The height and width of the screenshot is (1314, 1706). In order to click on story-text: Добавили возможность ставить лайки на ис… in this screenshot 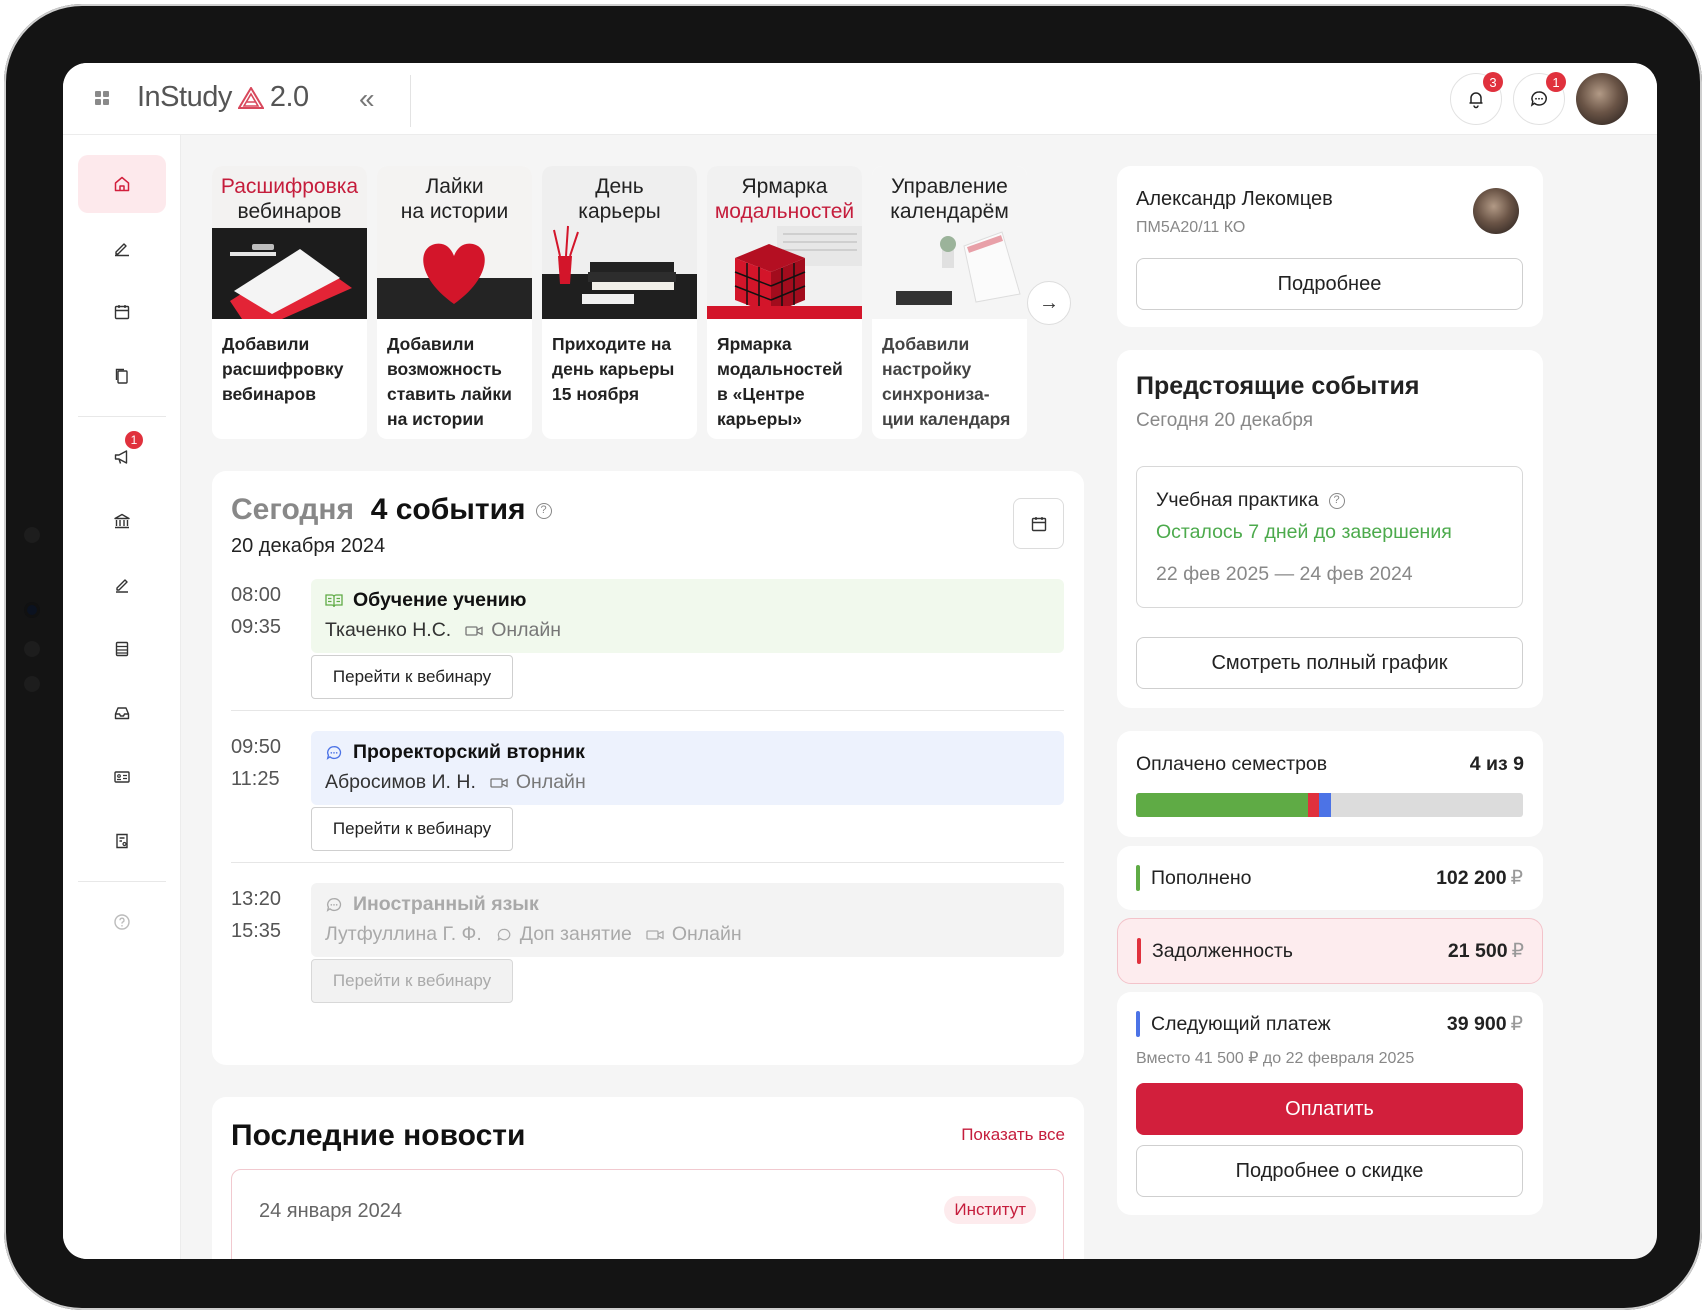, I will do `click(449, 381)`.